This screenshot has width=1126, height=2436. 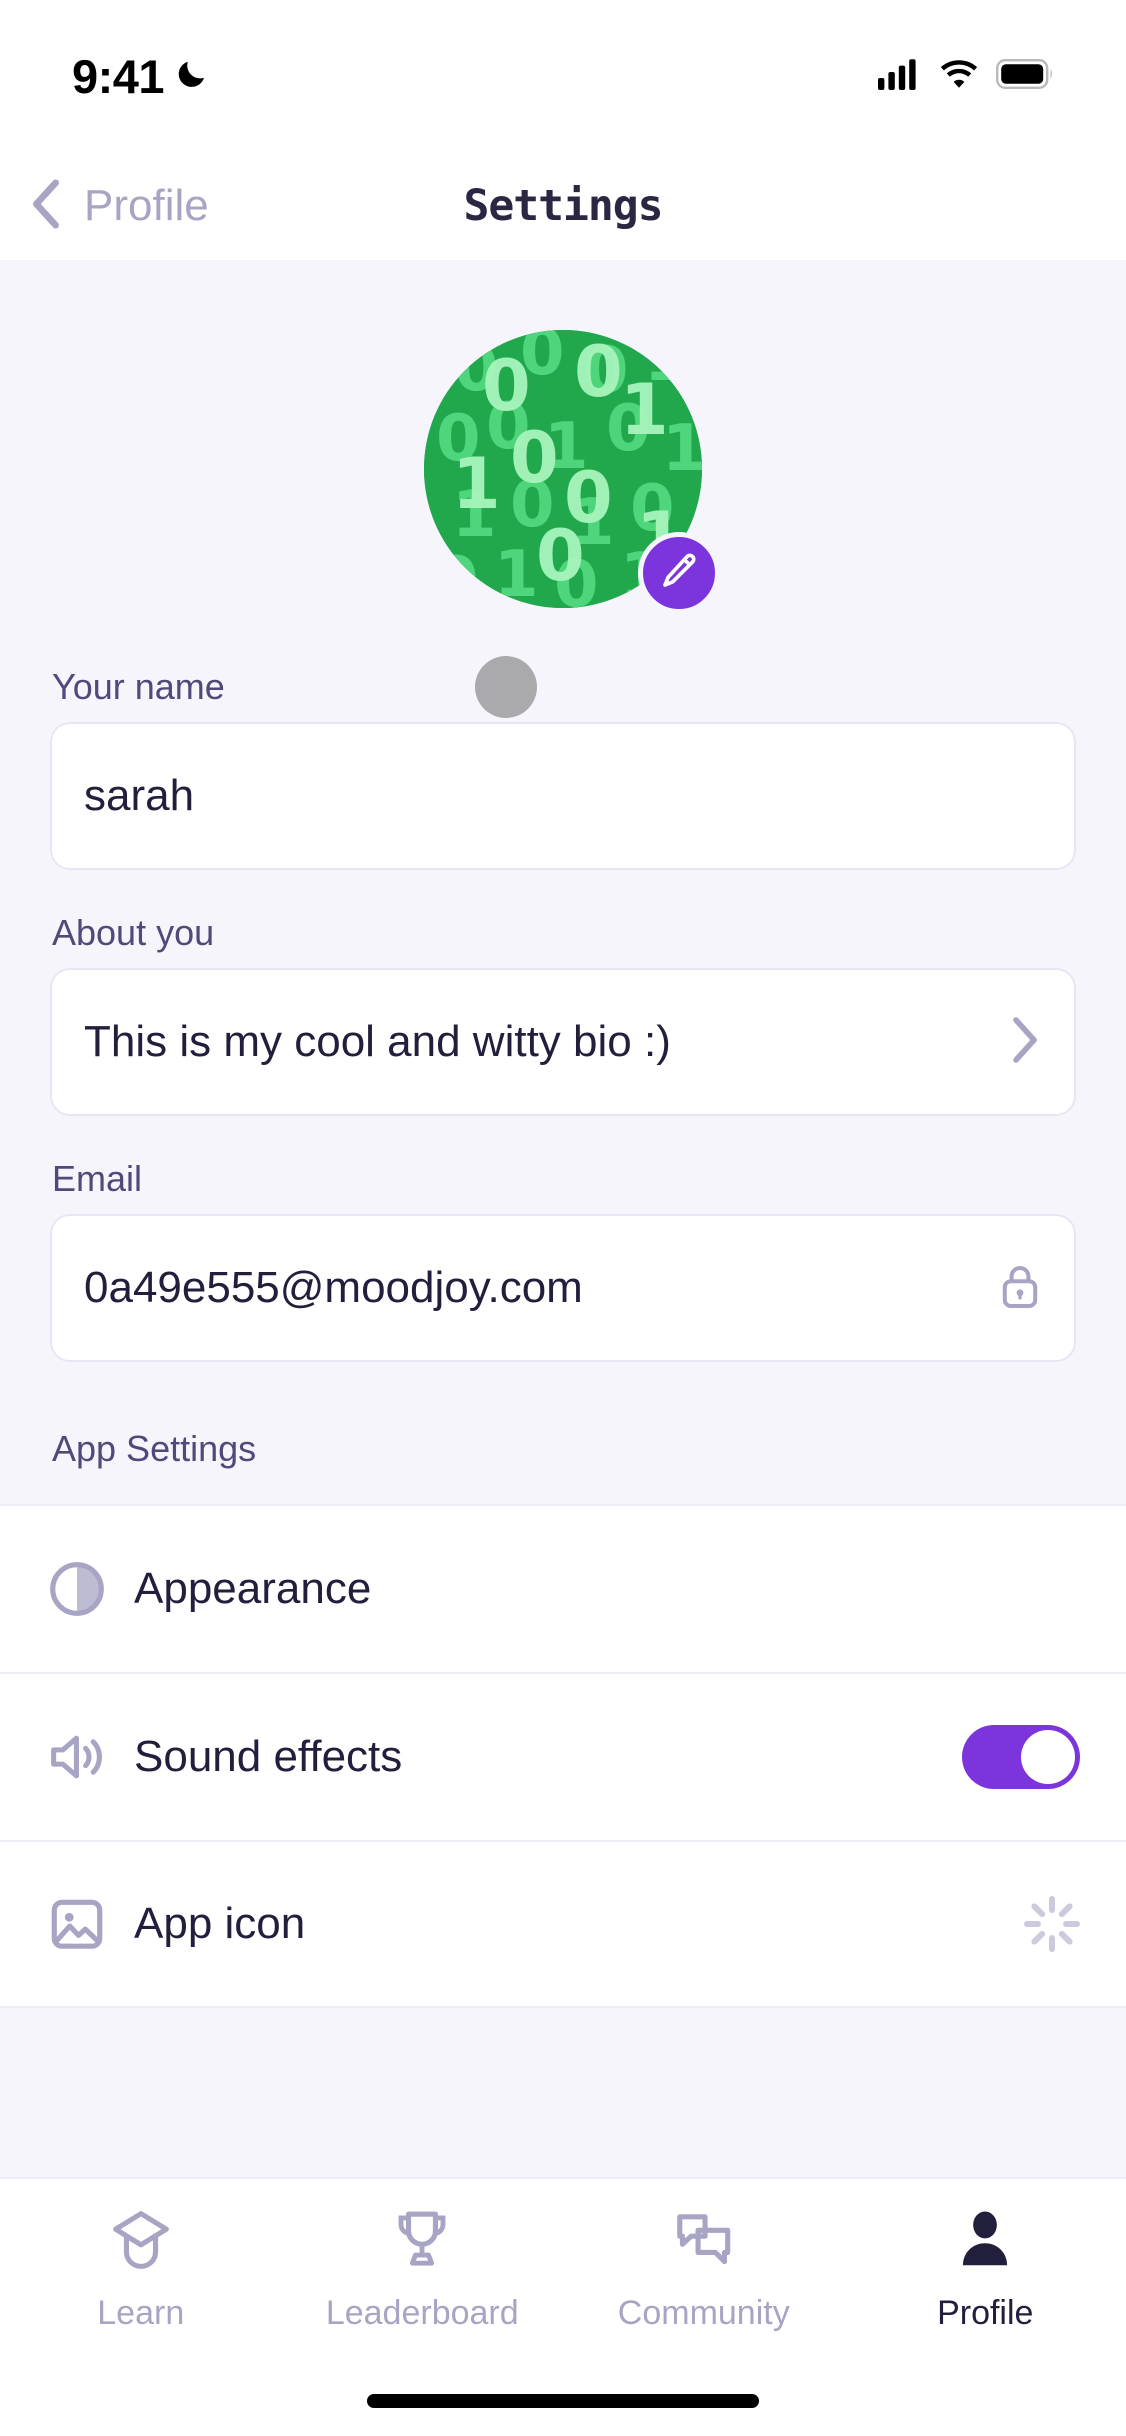 I want to click on cellular-signal-icon, so click(x=900, y=76).